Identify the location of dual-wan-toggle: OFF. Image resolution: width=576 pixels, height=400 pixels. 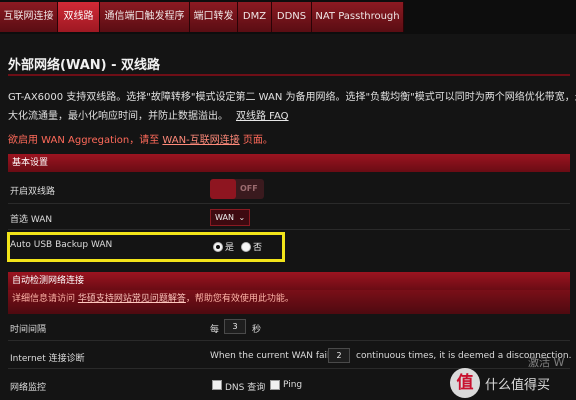
(237, 189).